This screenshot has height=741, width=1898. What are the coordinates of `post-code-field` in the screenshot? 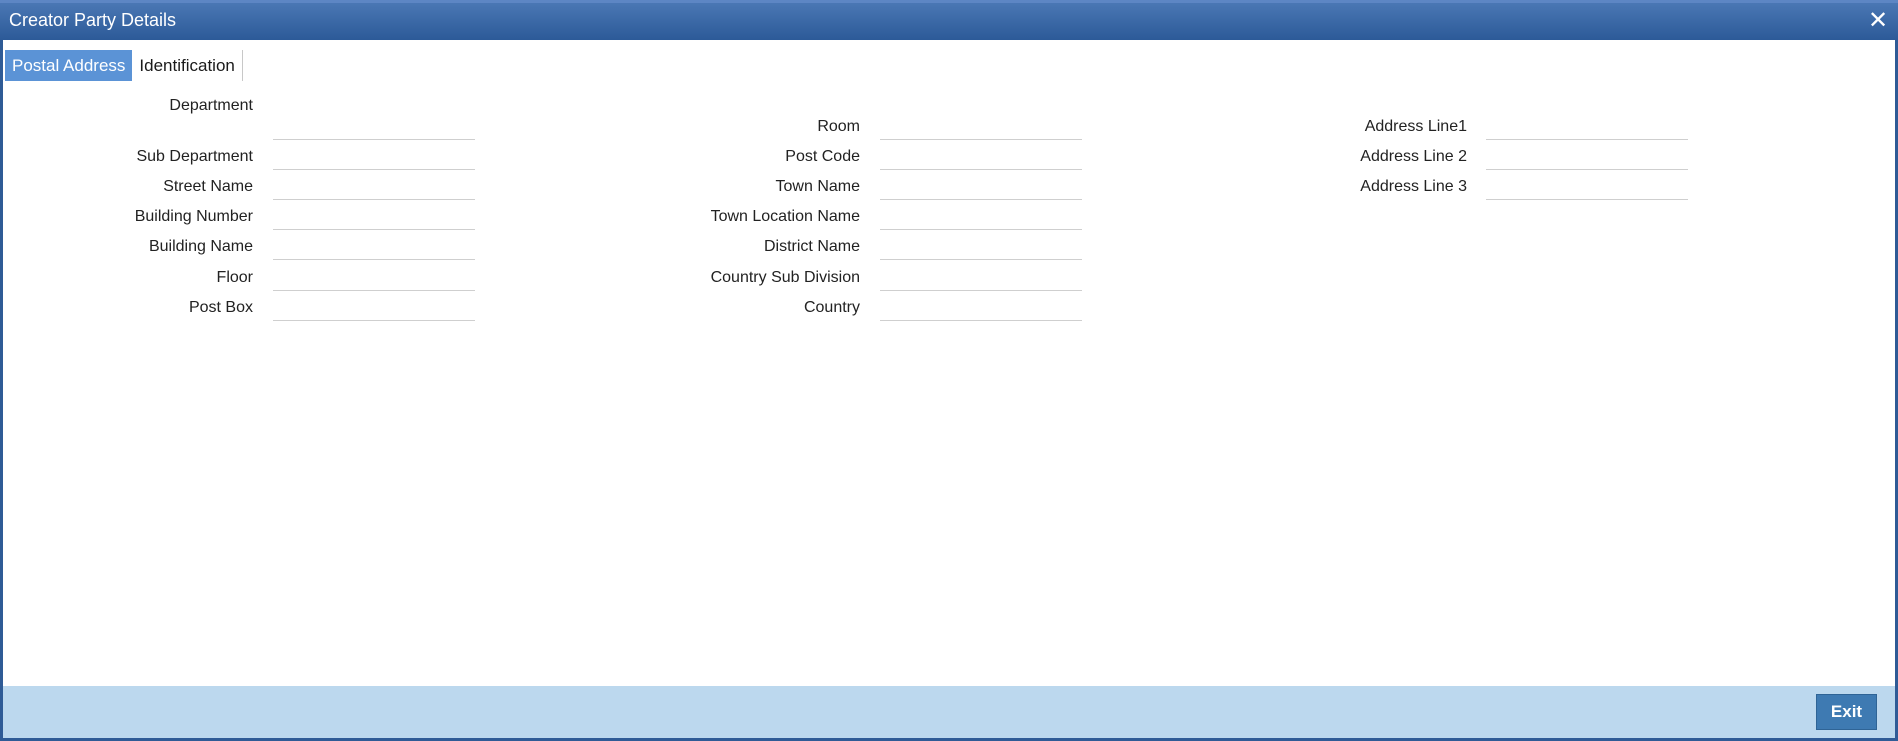 It's located at (981, 159).